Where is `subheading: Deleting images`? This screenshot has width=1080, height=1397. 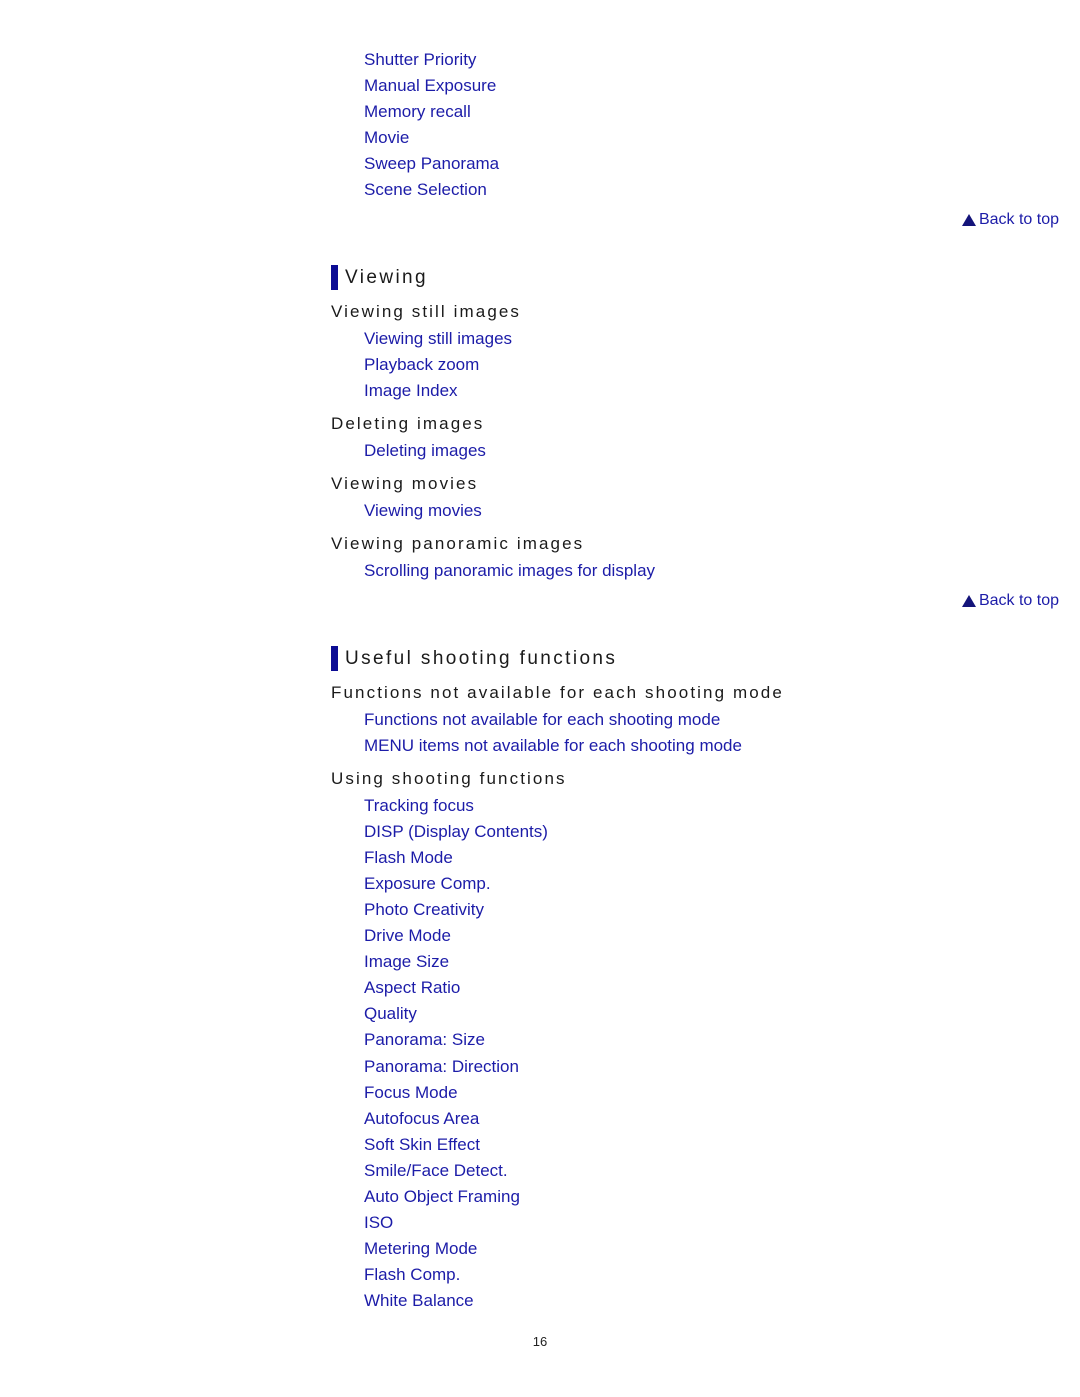 subheading: Deleting images is located at coordinates (408, 423).